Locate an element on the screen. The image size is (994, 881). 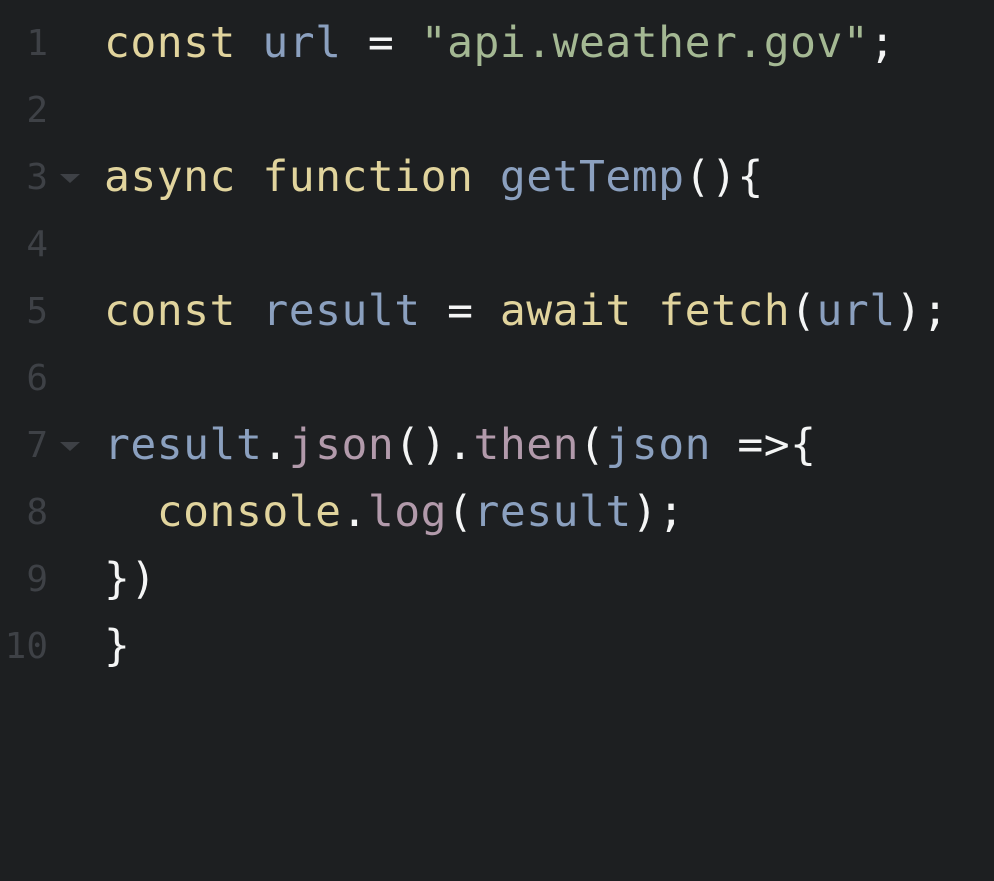
line-number: 6 is located at coordinates (37, 378).